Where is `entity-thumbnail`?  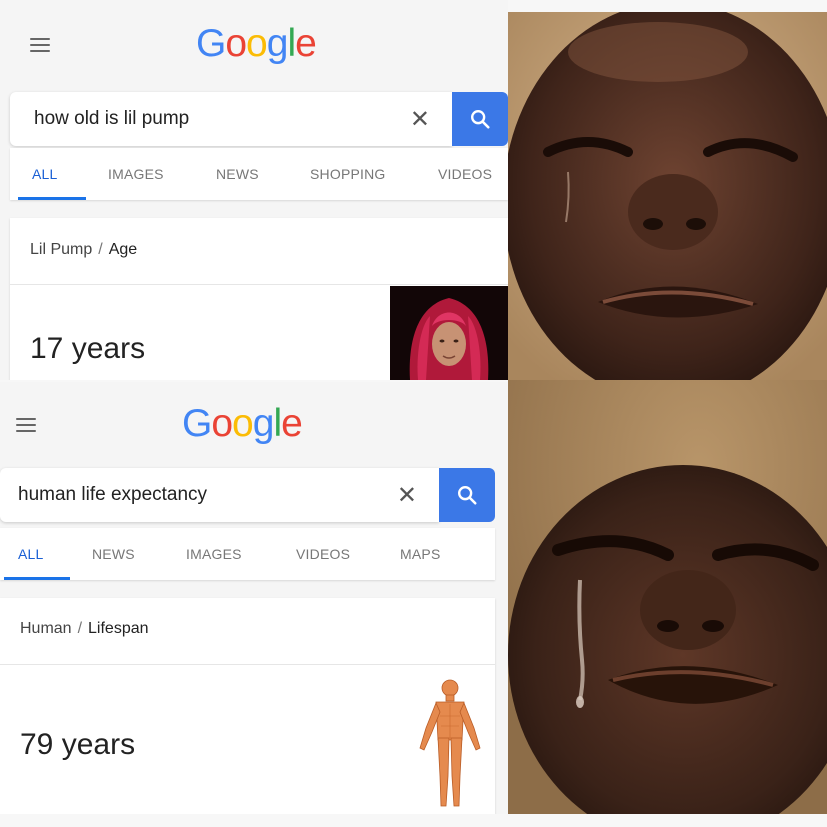 entity-thumbnail is located at coordinates (449, 333).